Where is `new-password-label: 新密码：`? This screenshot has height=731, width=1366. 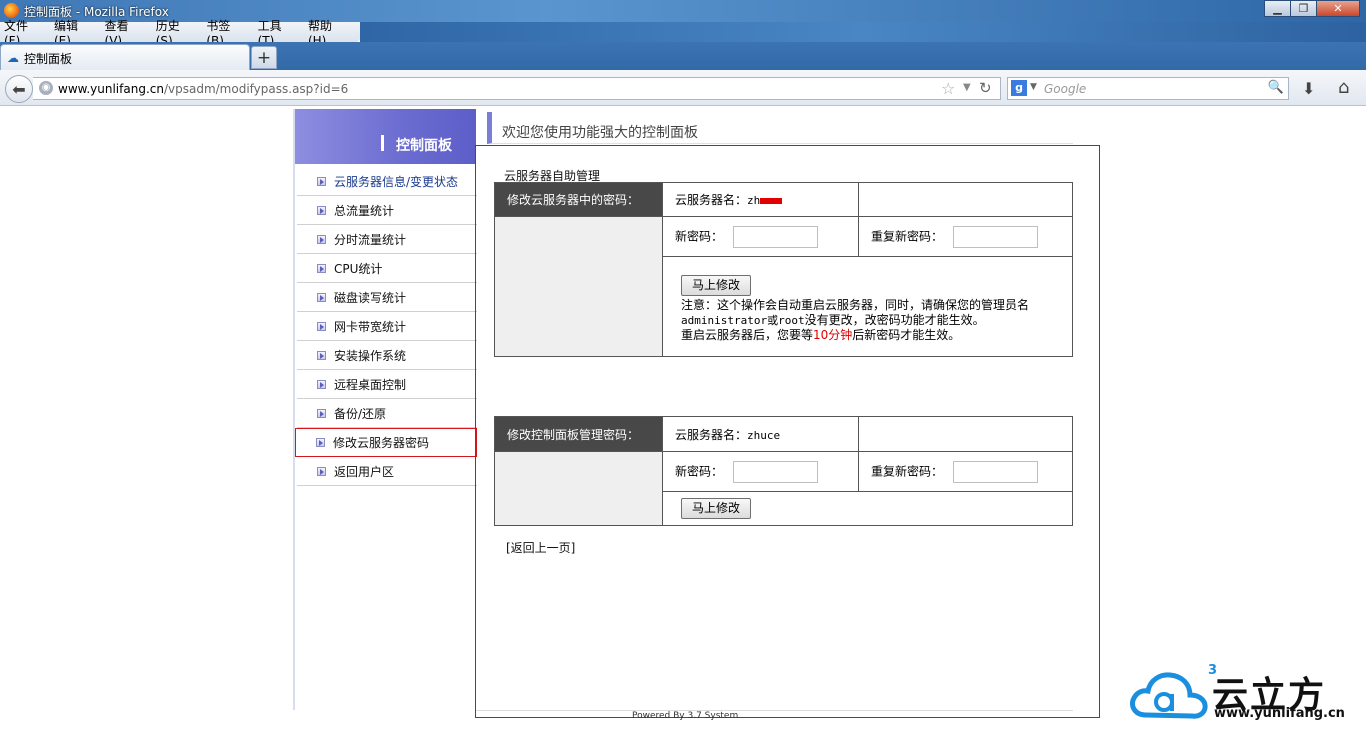 new-password-label: 新密码： is located at coordinates (699, 471).